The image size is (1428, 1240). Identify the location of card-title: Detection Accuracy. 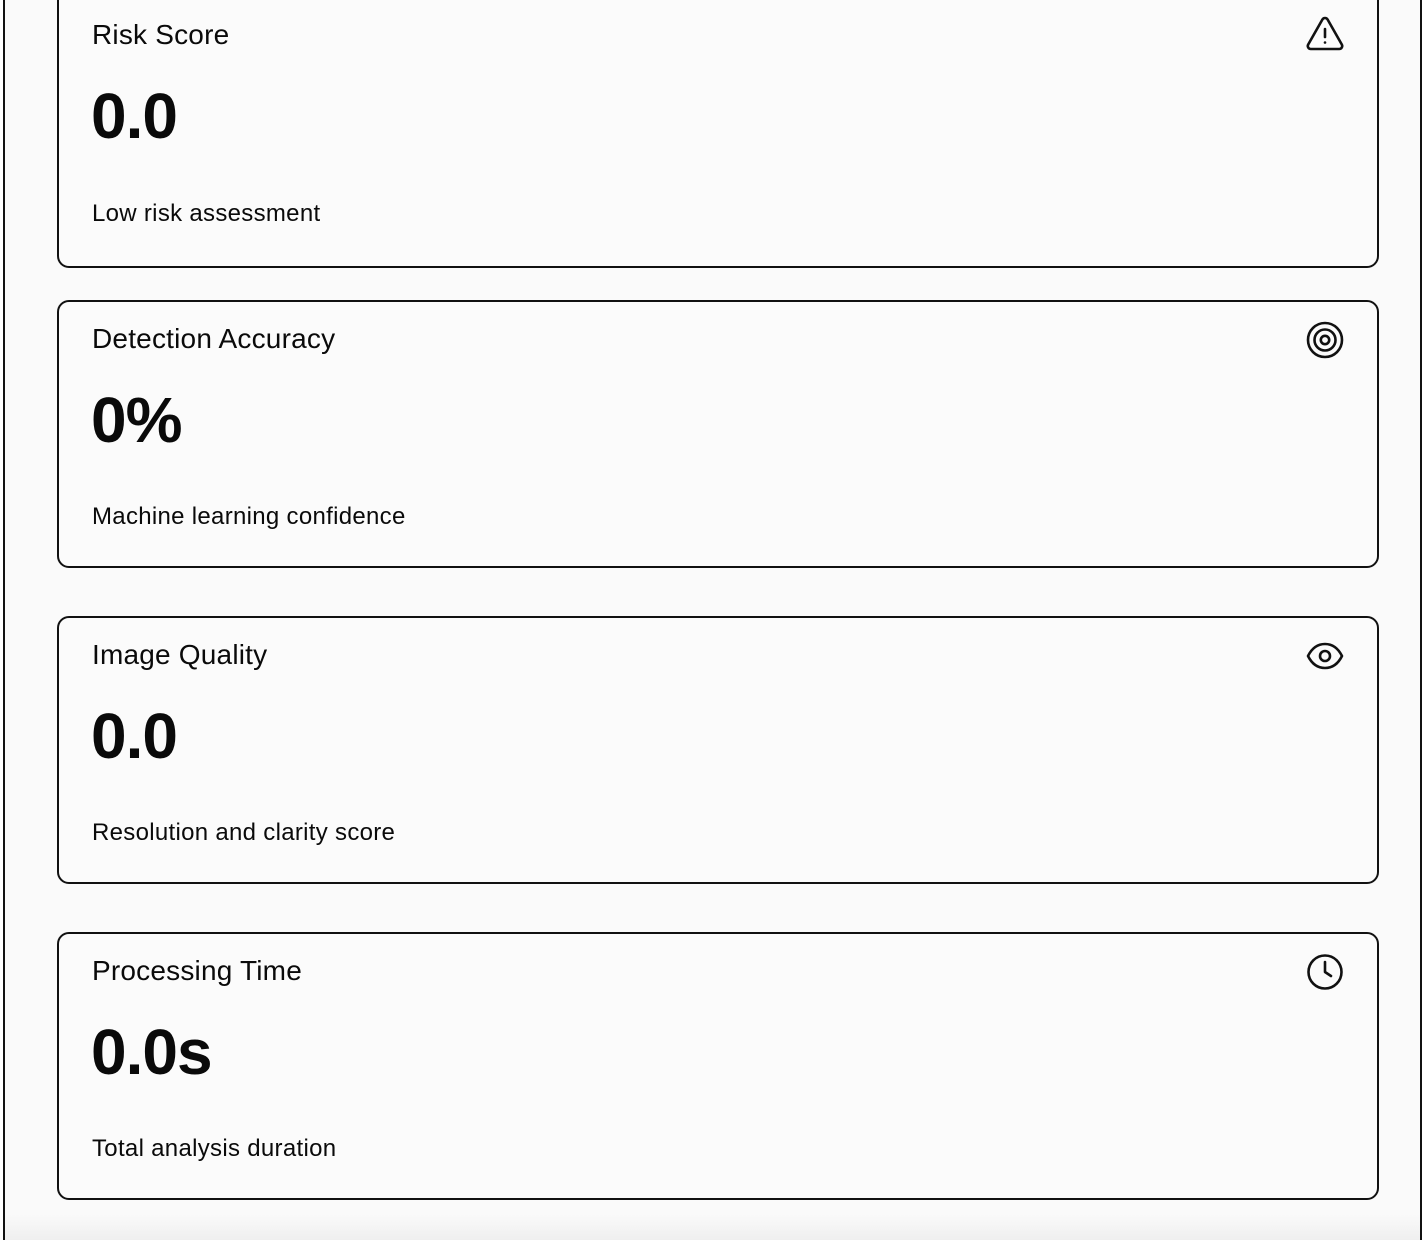
(214, 338).